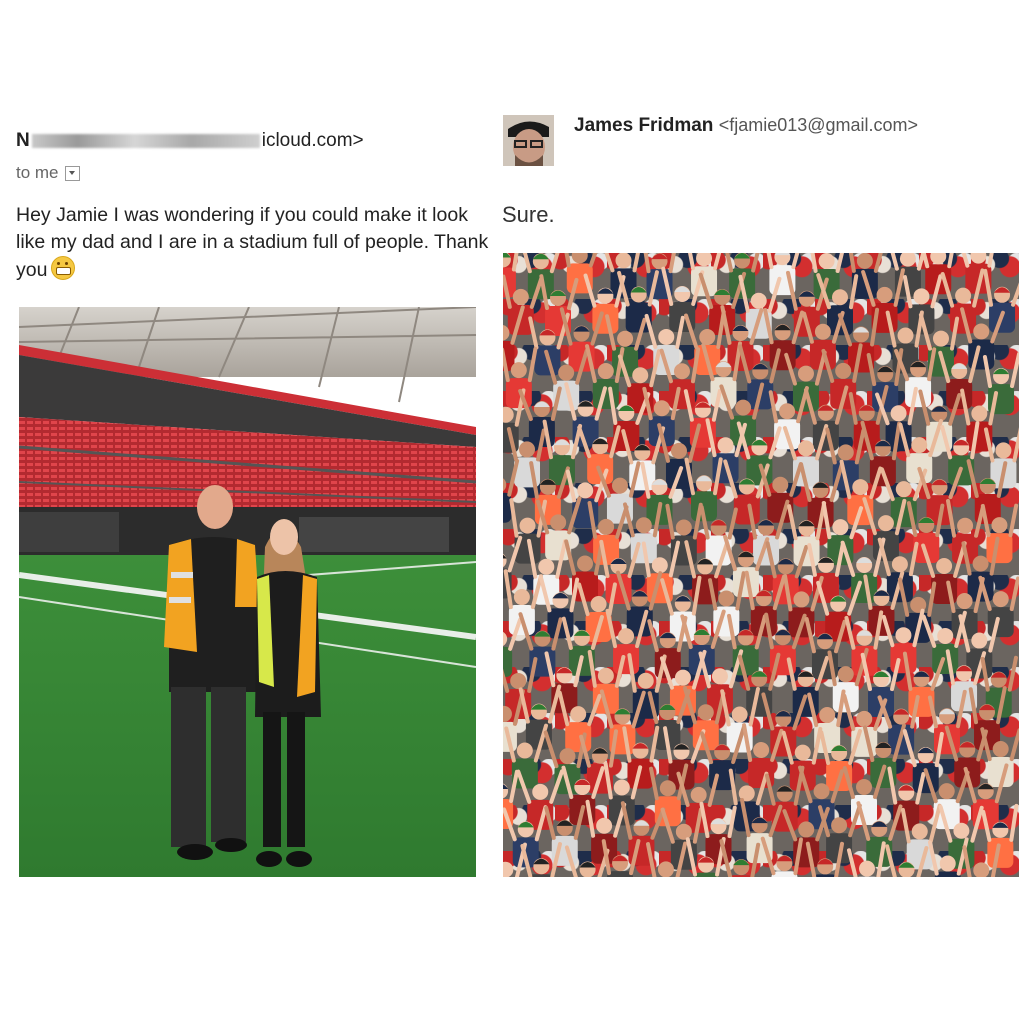 The height and width of the screenshot is (1024, 1024). Describe the element at coordinates (644, 125) in the screenshot. I see `reply-sender-name: James Fridman` at that location.